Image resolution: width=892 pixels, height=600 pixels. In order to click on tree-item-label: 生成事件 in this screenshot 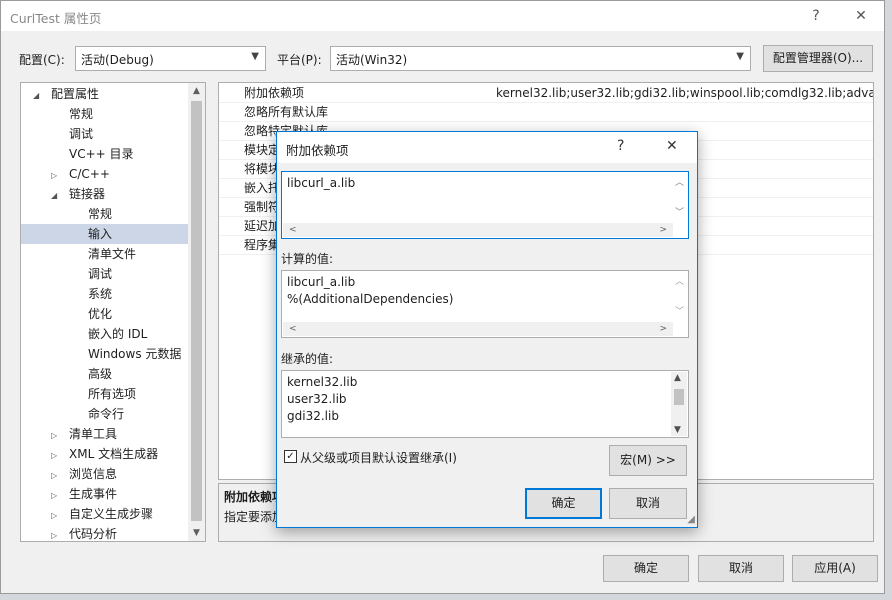, I will do `click(93, 494)`.